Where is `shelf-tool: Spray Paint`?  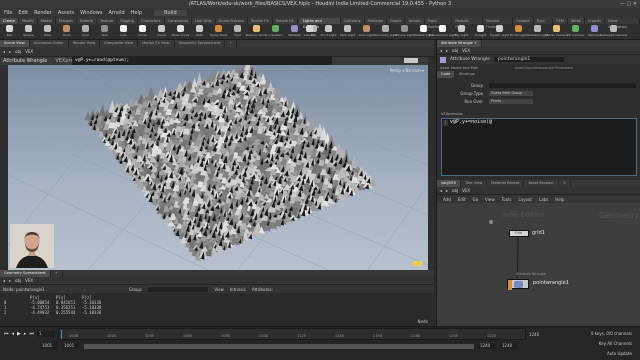
shelf-tool: Spray Paint is located at coordinates (218, 32).